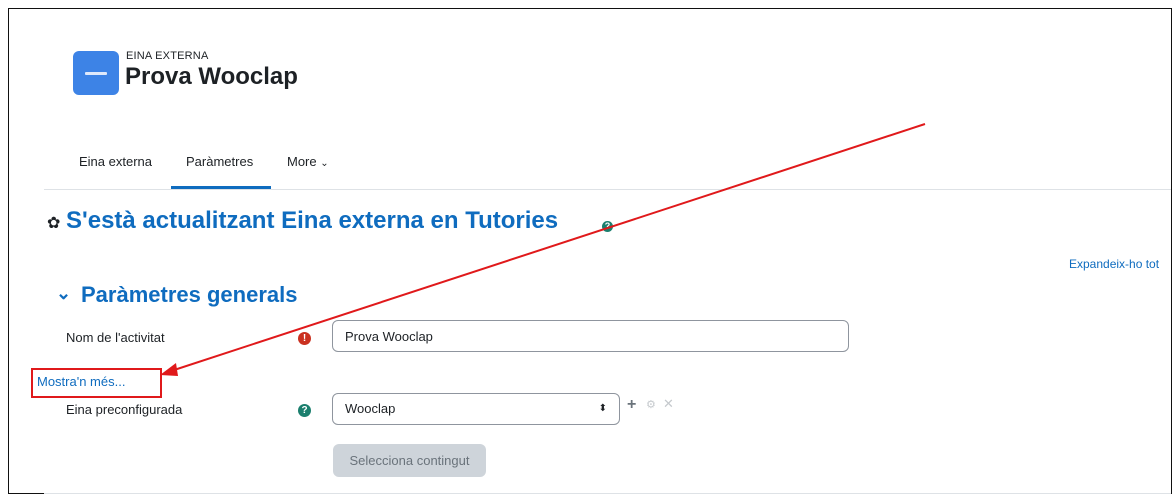 The width and height of the screenshot is (1176, 497). What do you see at coordinates (590, 336) in the screenshot?
I see `activity-name-input` at bounding box center [590, 336].